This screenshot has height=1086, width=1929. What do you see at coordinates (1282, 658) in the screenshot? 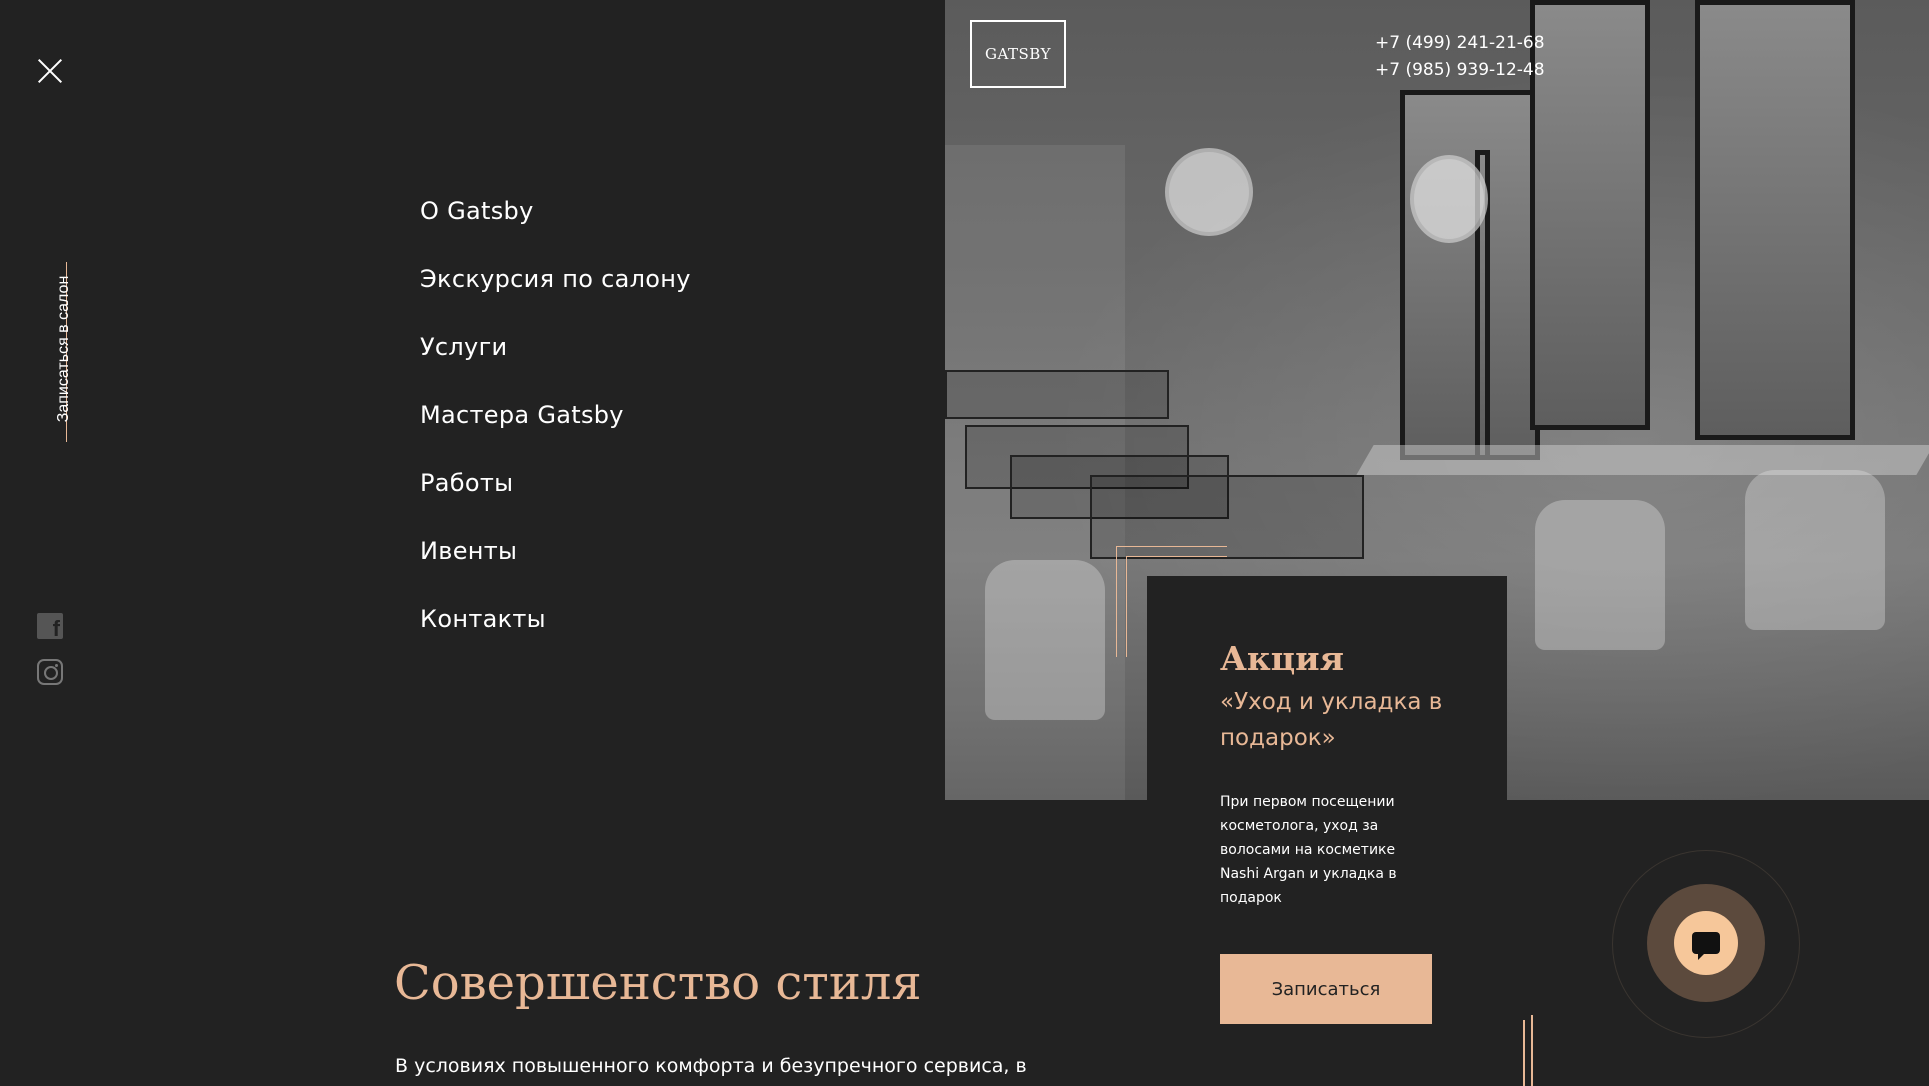
I see `promo-title: Акция` at bounding box center [1282, 658].